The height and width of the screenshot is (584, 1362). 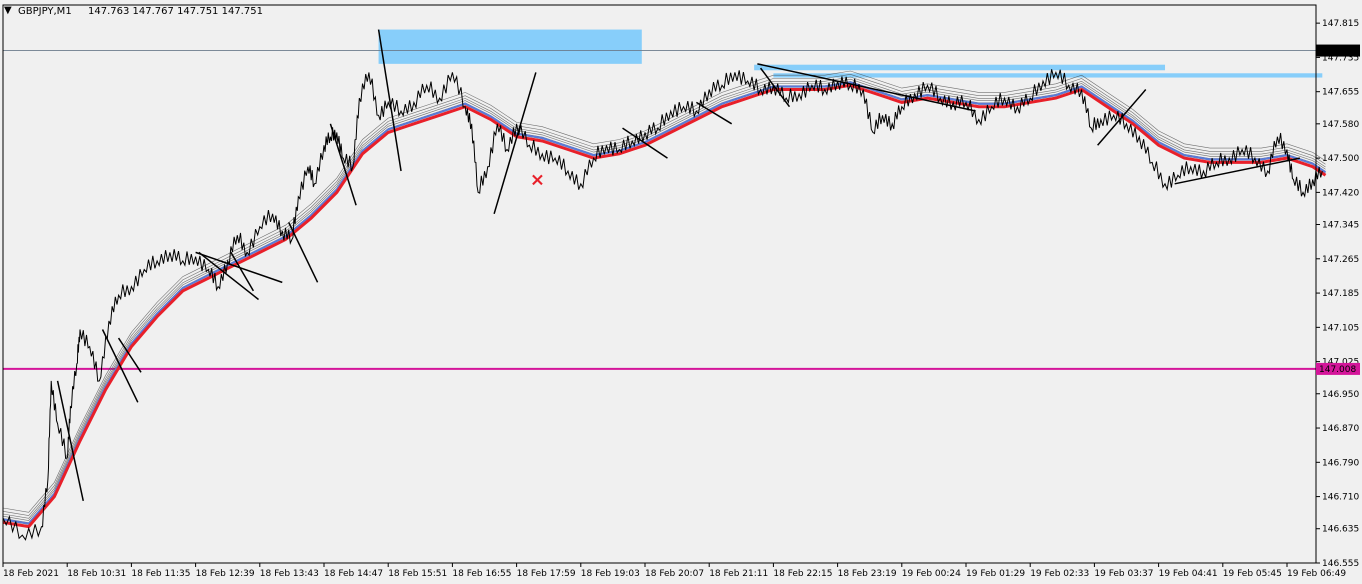 I want to click on y-tick-label: 147.815, so click(x=1340, y=24).